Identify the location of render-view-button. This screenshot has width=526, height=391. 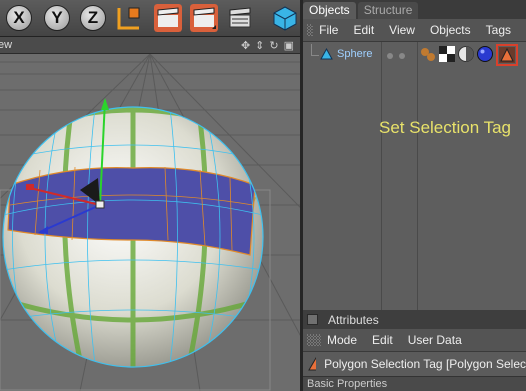
(168, 18).